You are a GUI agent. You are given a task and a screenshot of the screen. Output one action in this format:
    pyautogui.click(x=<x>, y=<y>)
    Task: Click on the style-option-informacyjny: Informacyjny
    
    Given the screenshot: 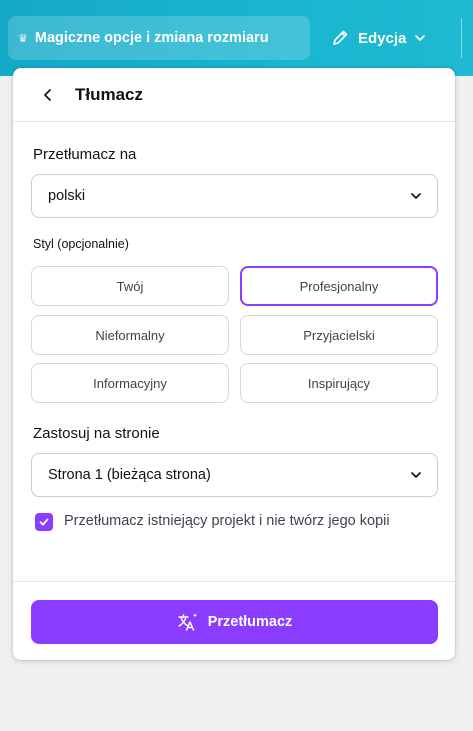 What is the action you would take?
    pyautogui.click(x=130, y=383)
    